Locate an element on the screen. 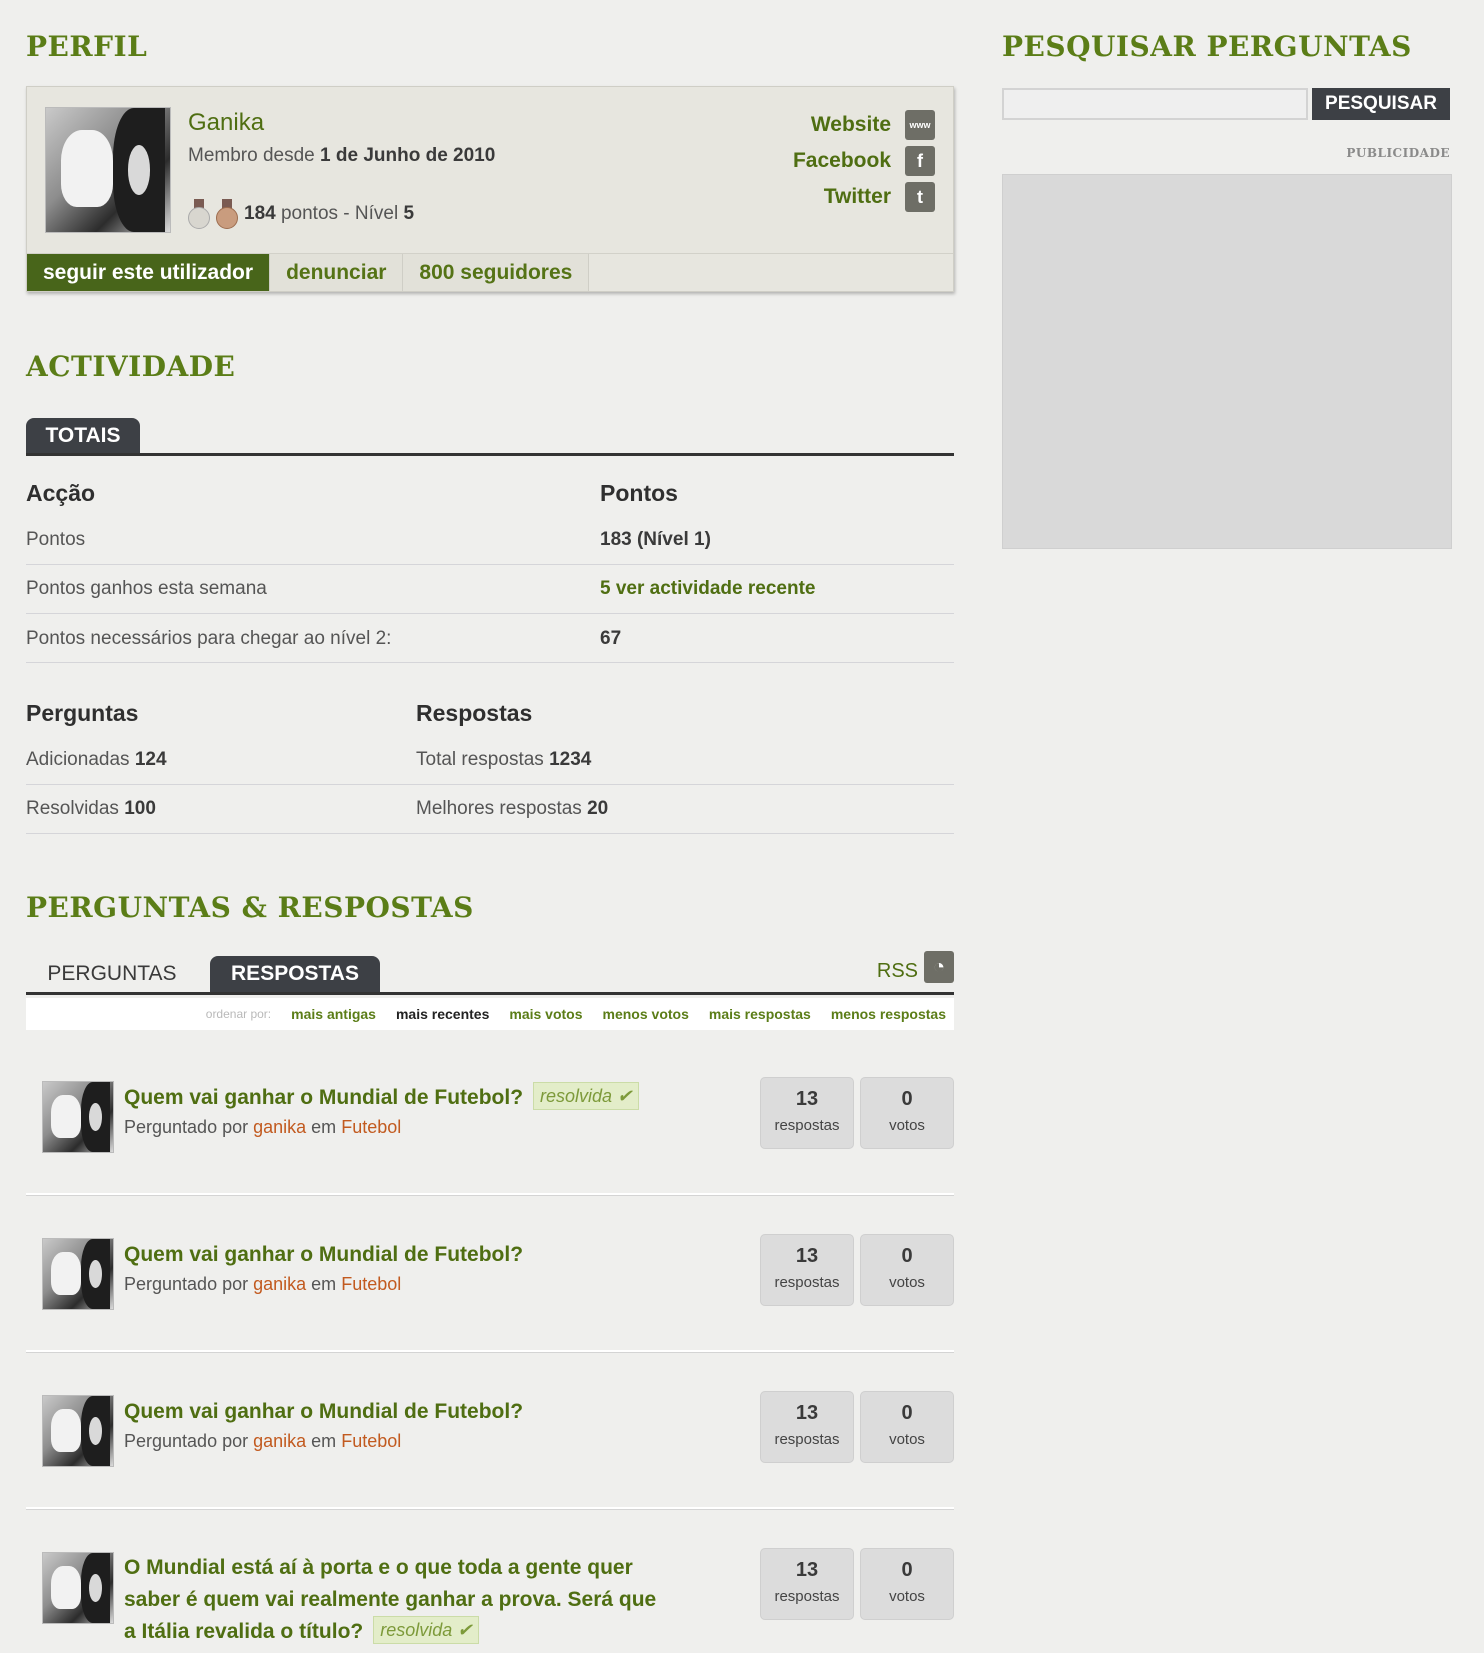 Image resolution: width=1484 pixels, height=1653 pixels. ad-label: PUBLICIDADE is located at coordinates (1398, 153).